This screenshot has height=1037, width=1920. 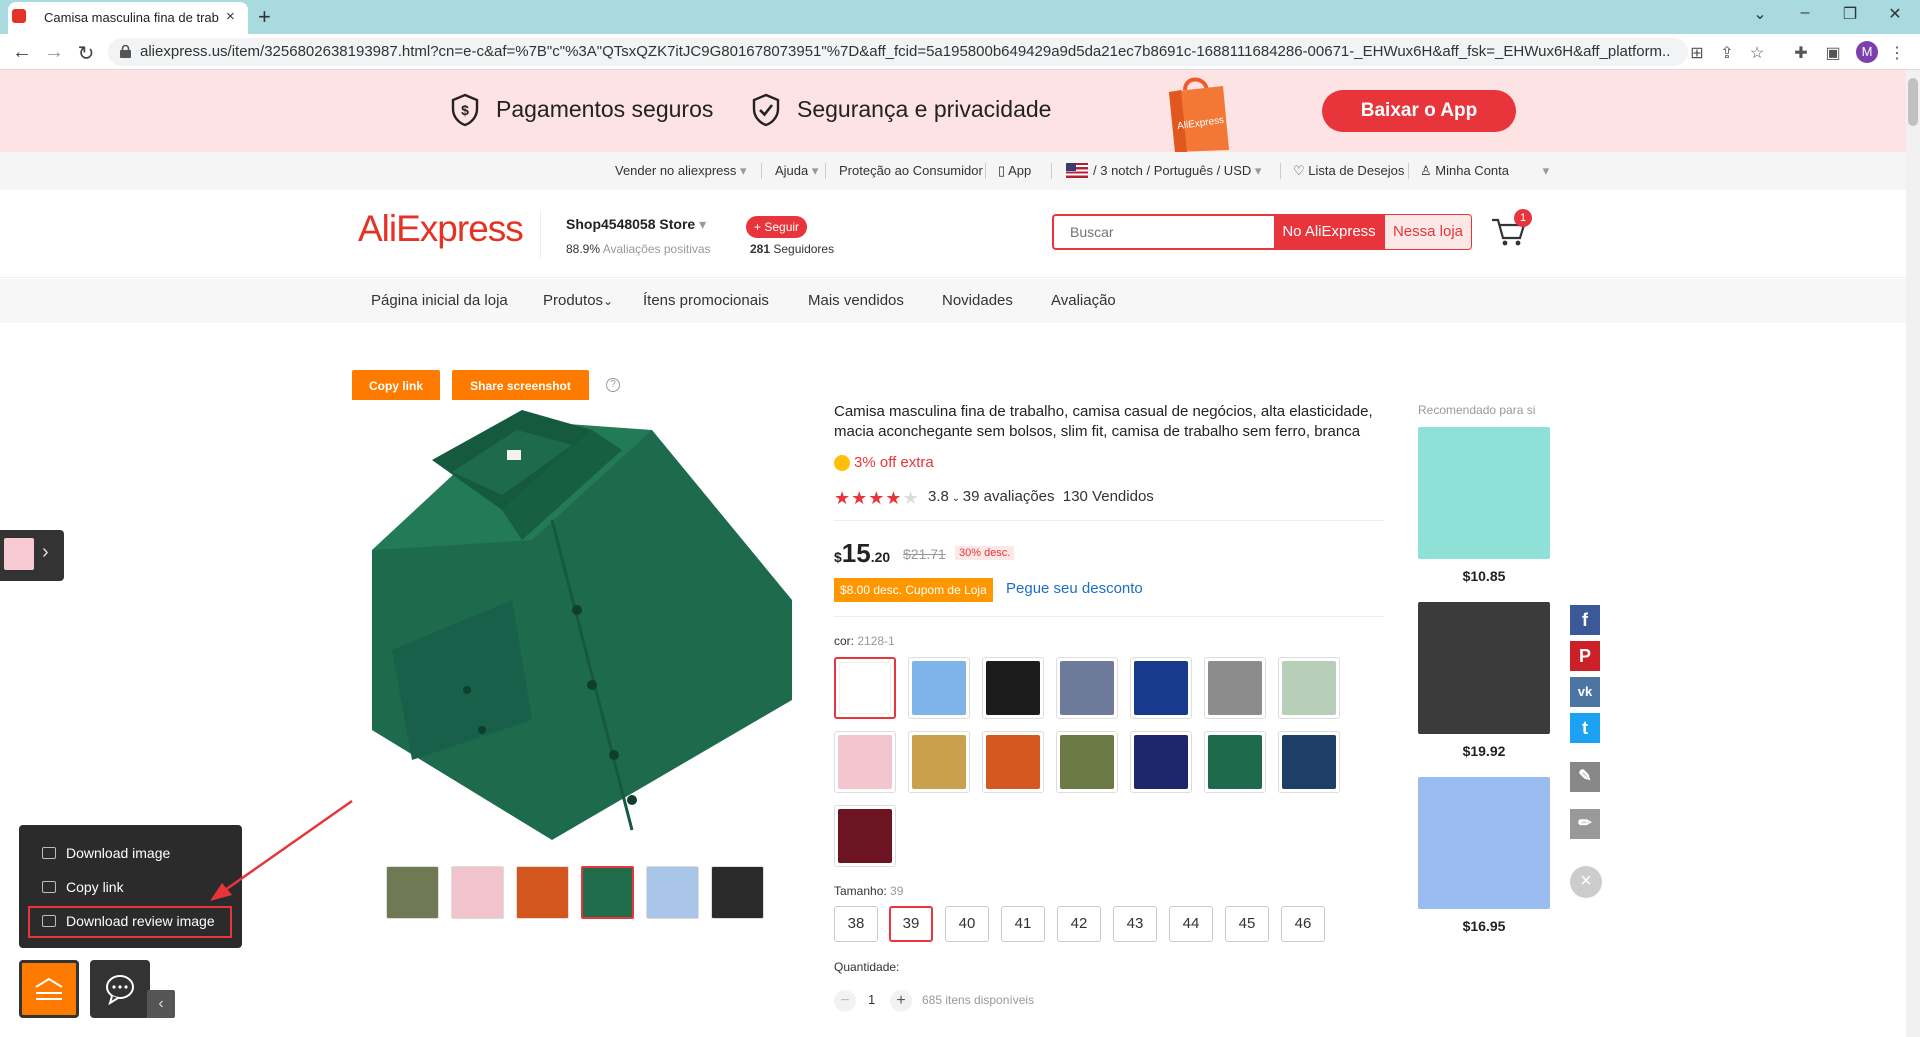 What do you see at coordinates (106, 853) in the screenshot?
I see `download-image-menu-item: Download image` at bounding box center [106, 853].